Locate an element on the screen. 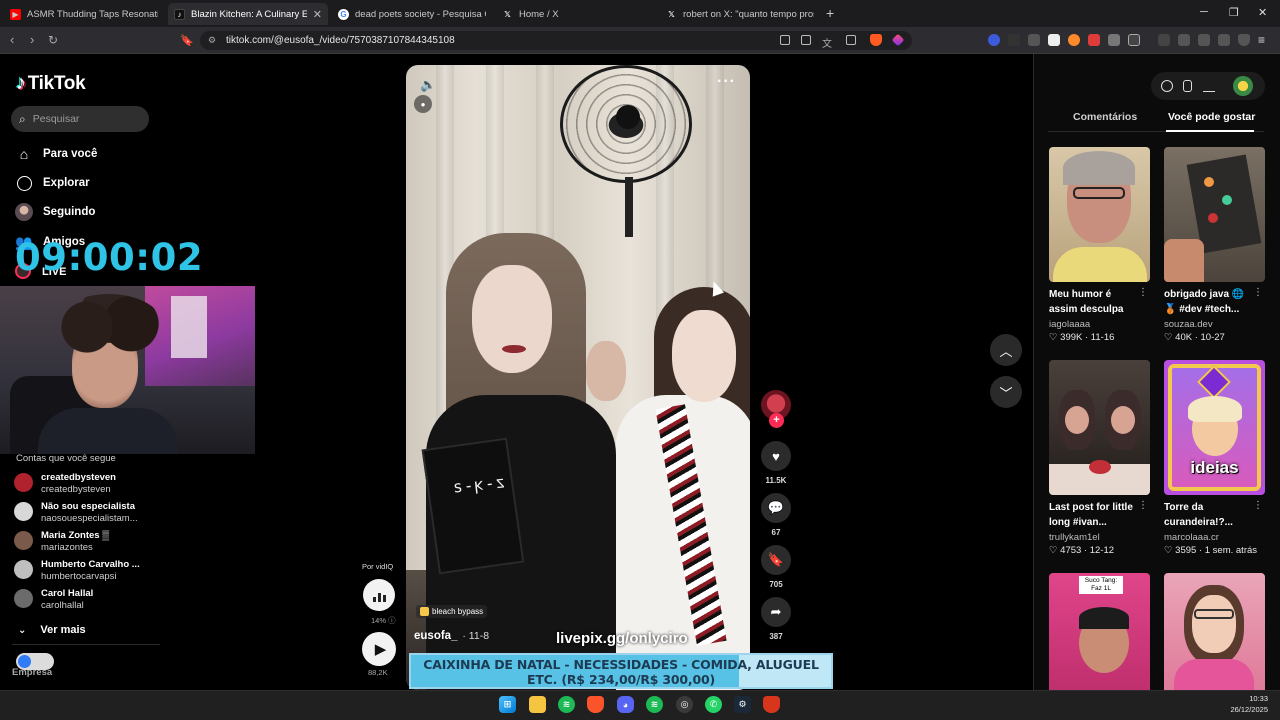  wallet-icon is located at coordinates (1204, 40).